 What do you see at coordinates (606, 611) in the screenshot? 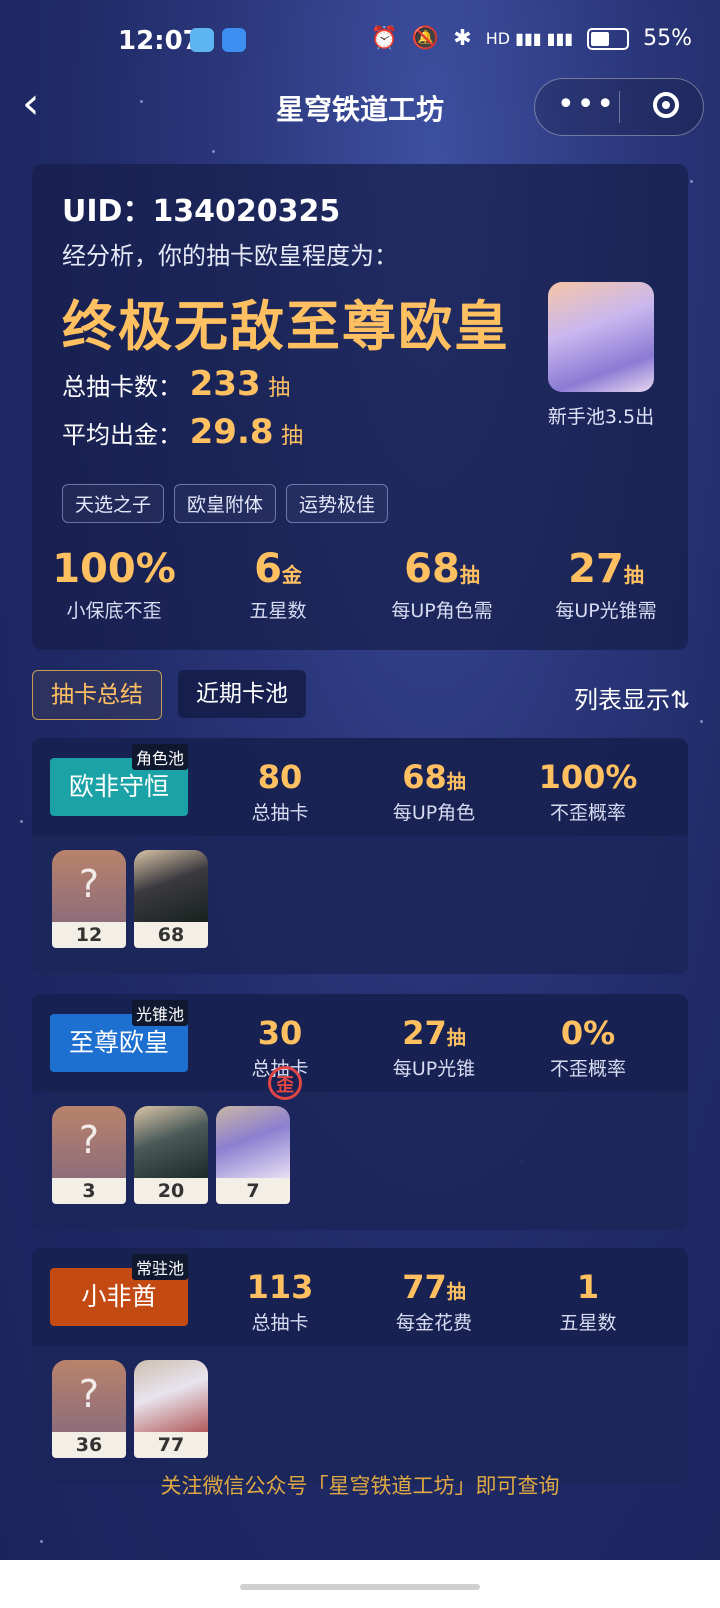
I see `stat-label: 每UP光锥需` at bounding box center [606, 611].